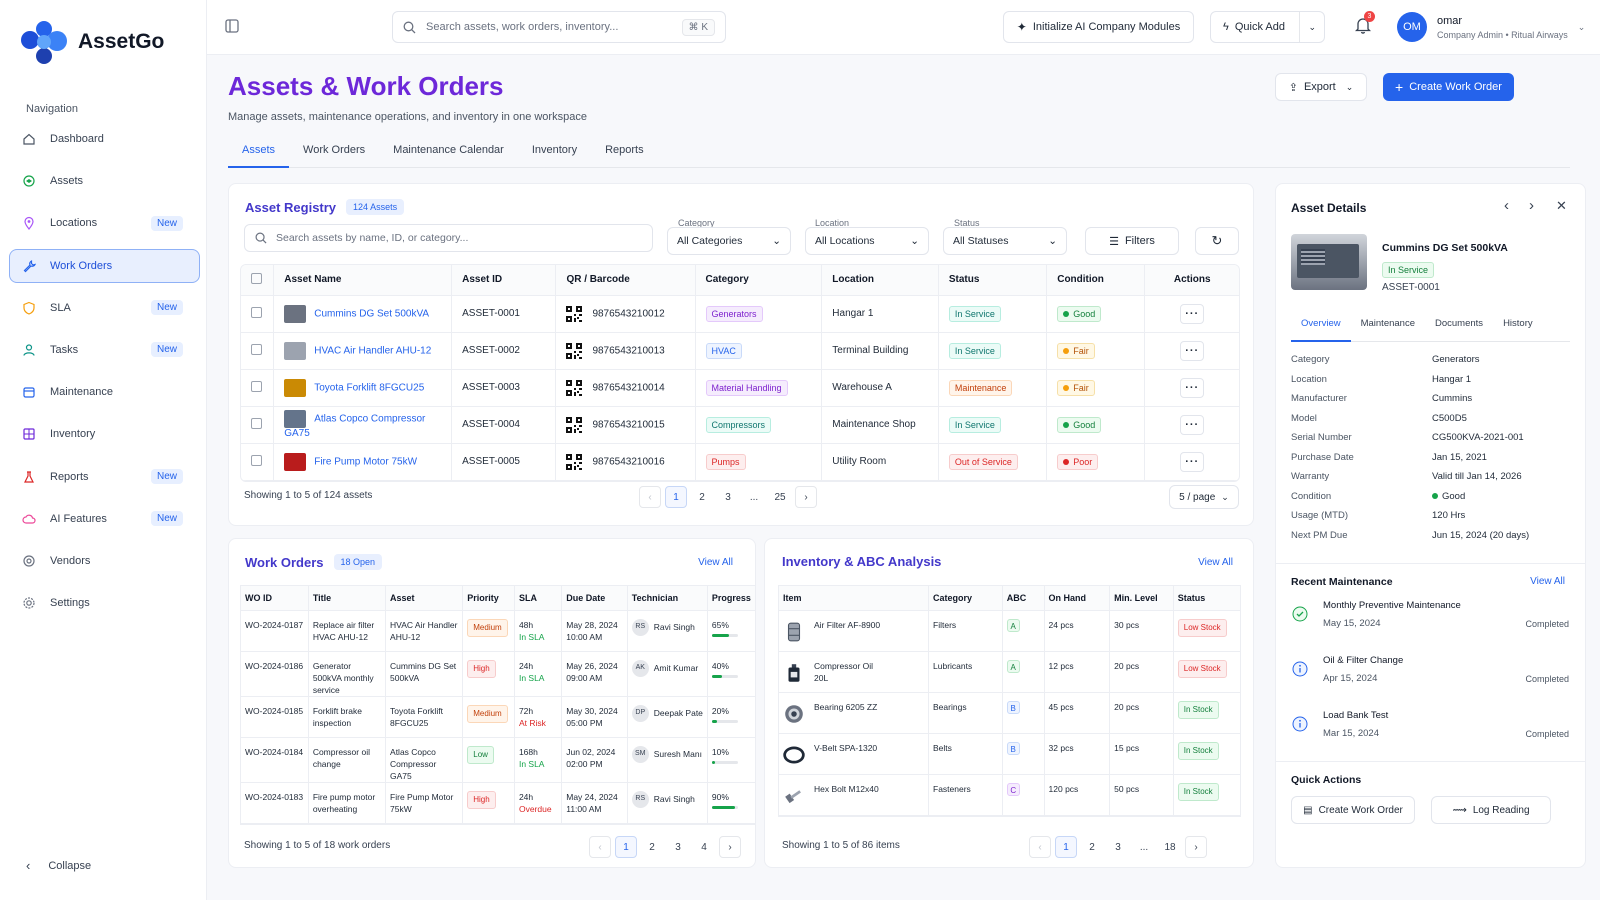 The image size is (1600, 900). I want to click on sidebar-item-vendors: Vendors, so click(104, 561).